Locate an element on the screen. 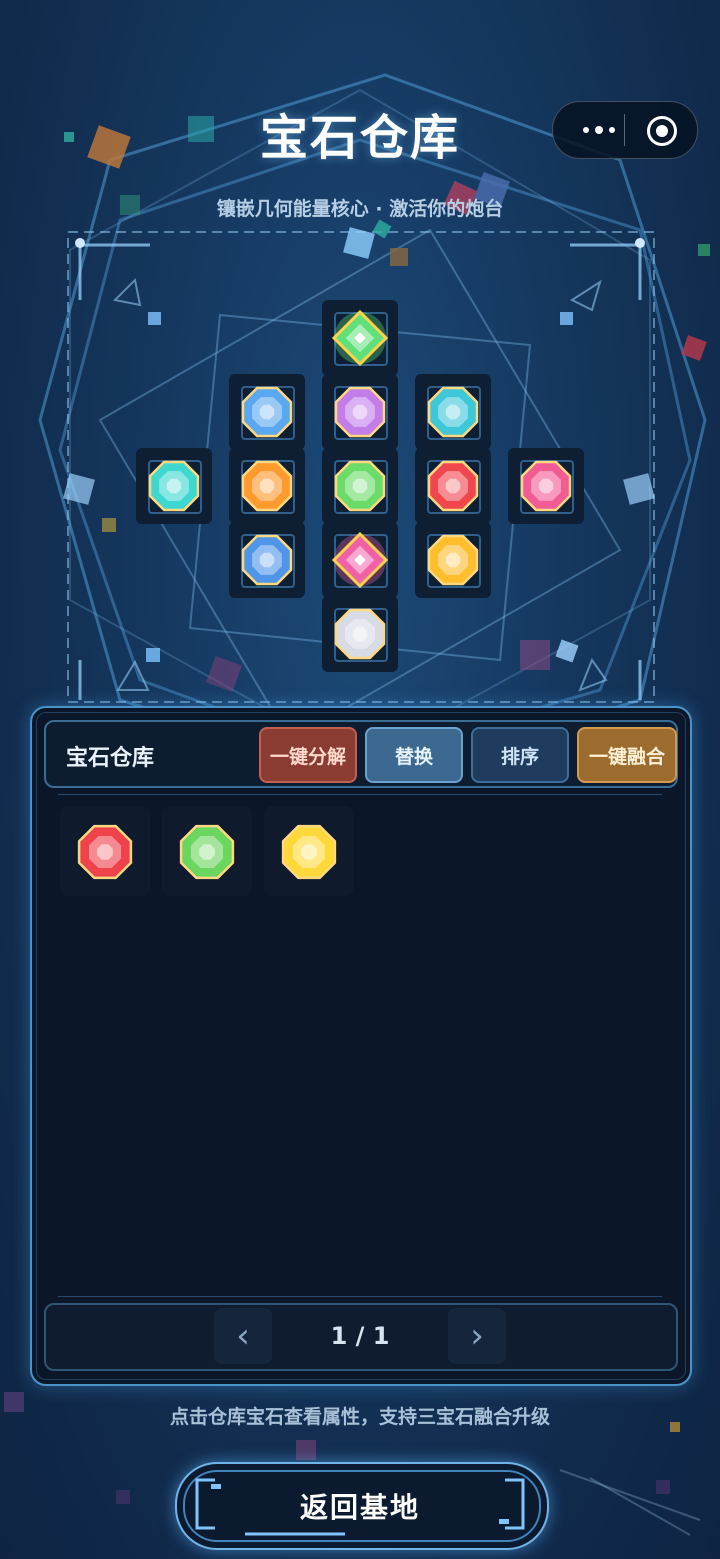 The height and width of the screenshot is (1559, 720). replace-button: 替换 is located at coordinates (414, 755).